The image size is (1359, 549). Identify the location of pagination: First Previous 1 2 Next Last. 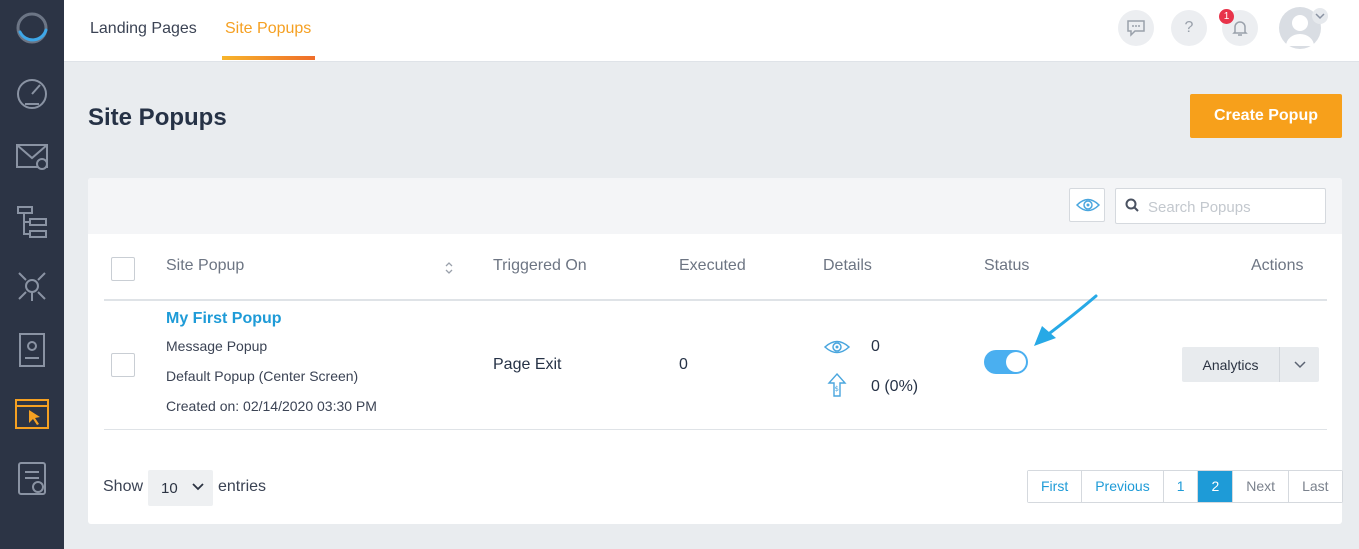
(1185, 486).